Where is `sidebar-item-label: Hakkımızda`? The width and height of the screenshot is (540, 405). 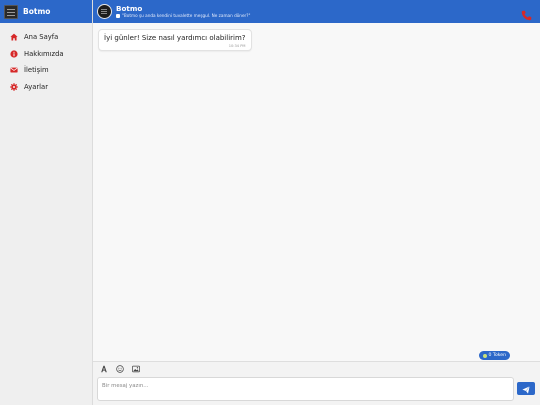
sidebar-item-label: Hakkımızda is located at coordinates (44, 53).